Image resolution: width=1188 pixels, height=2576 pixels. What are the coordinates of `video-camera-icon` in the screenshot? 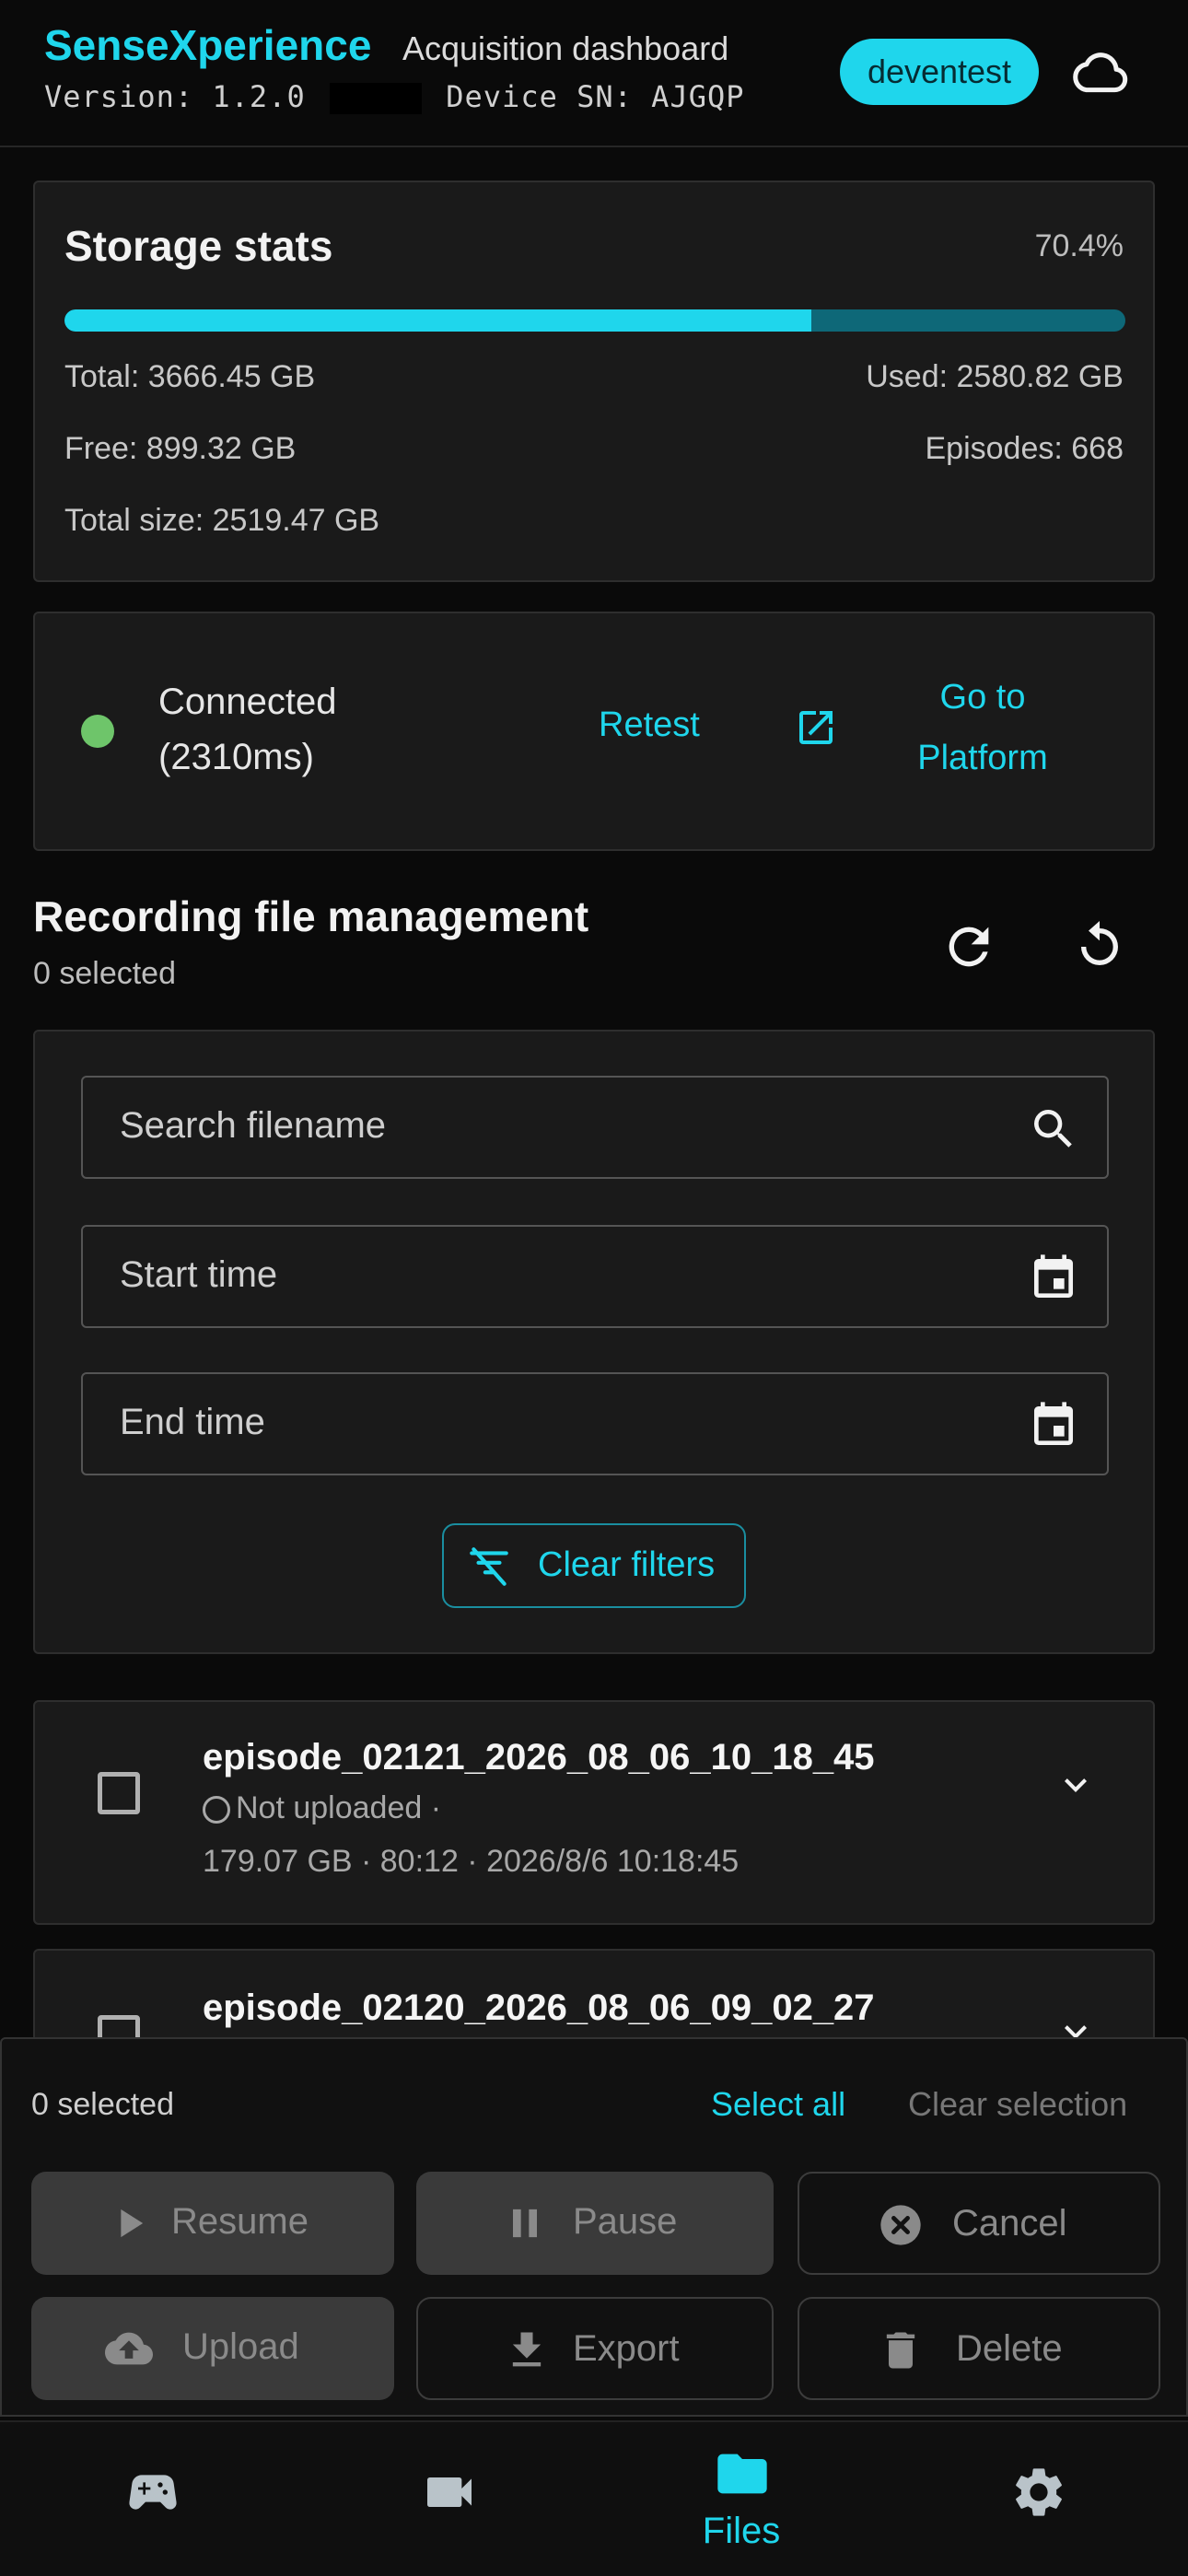 It's located at (449, 2492).